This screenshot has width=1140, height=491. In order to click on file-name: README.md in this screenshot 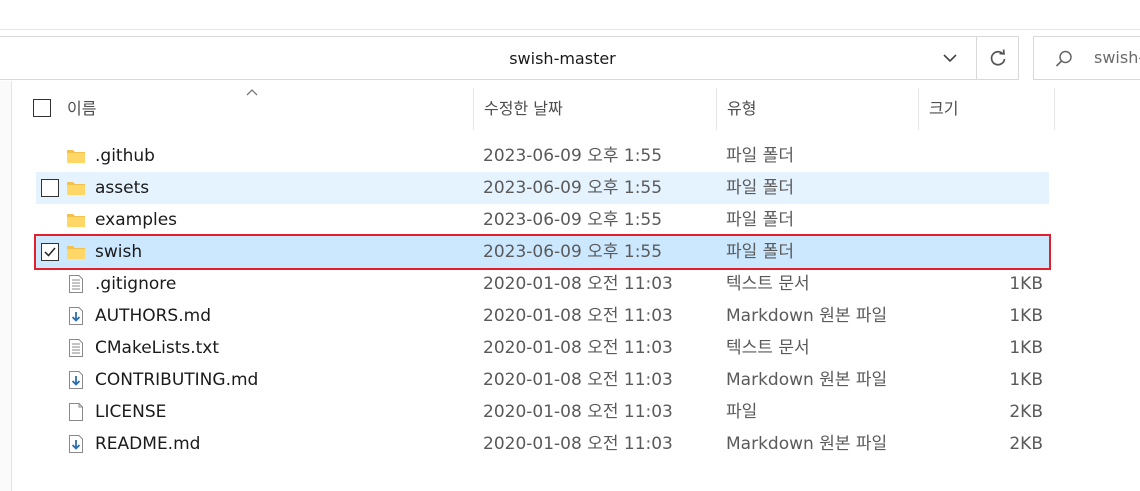, I will do `click(147, 444)`.